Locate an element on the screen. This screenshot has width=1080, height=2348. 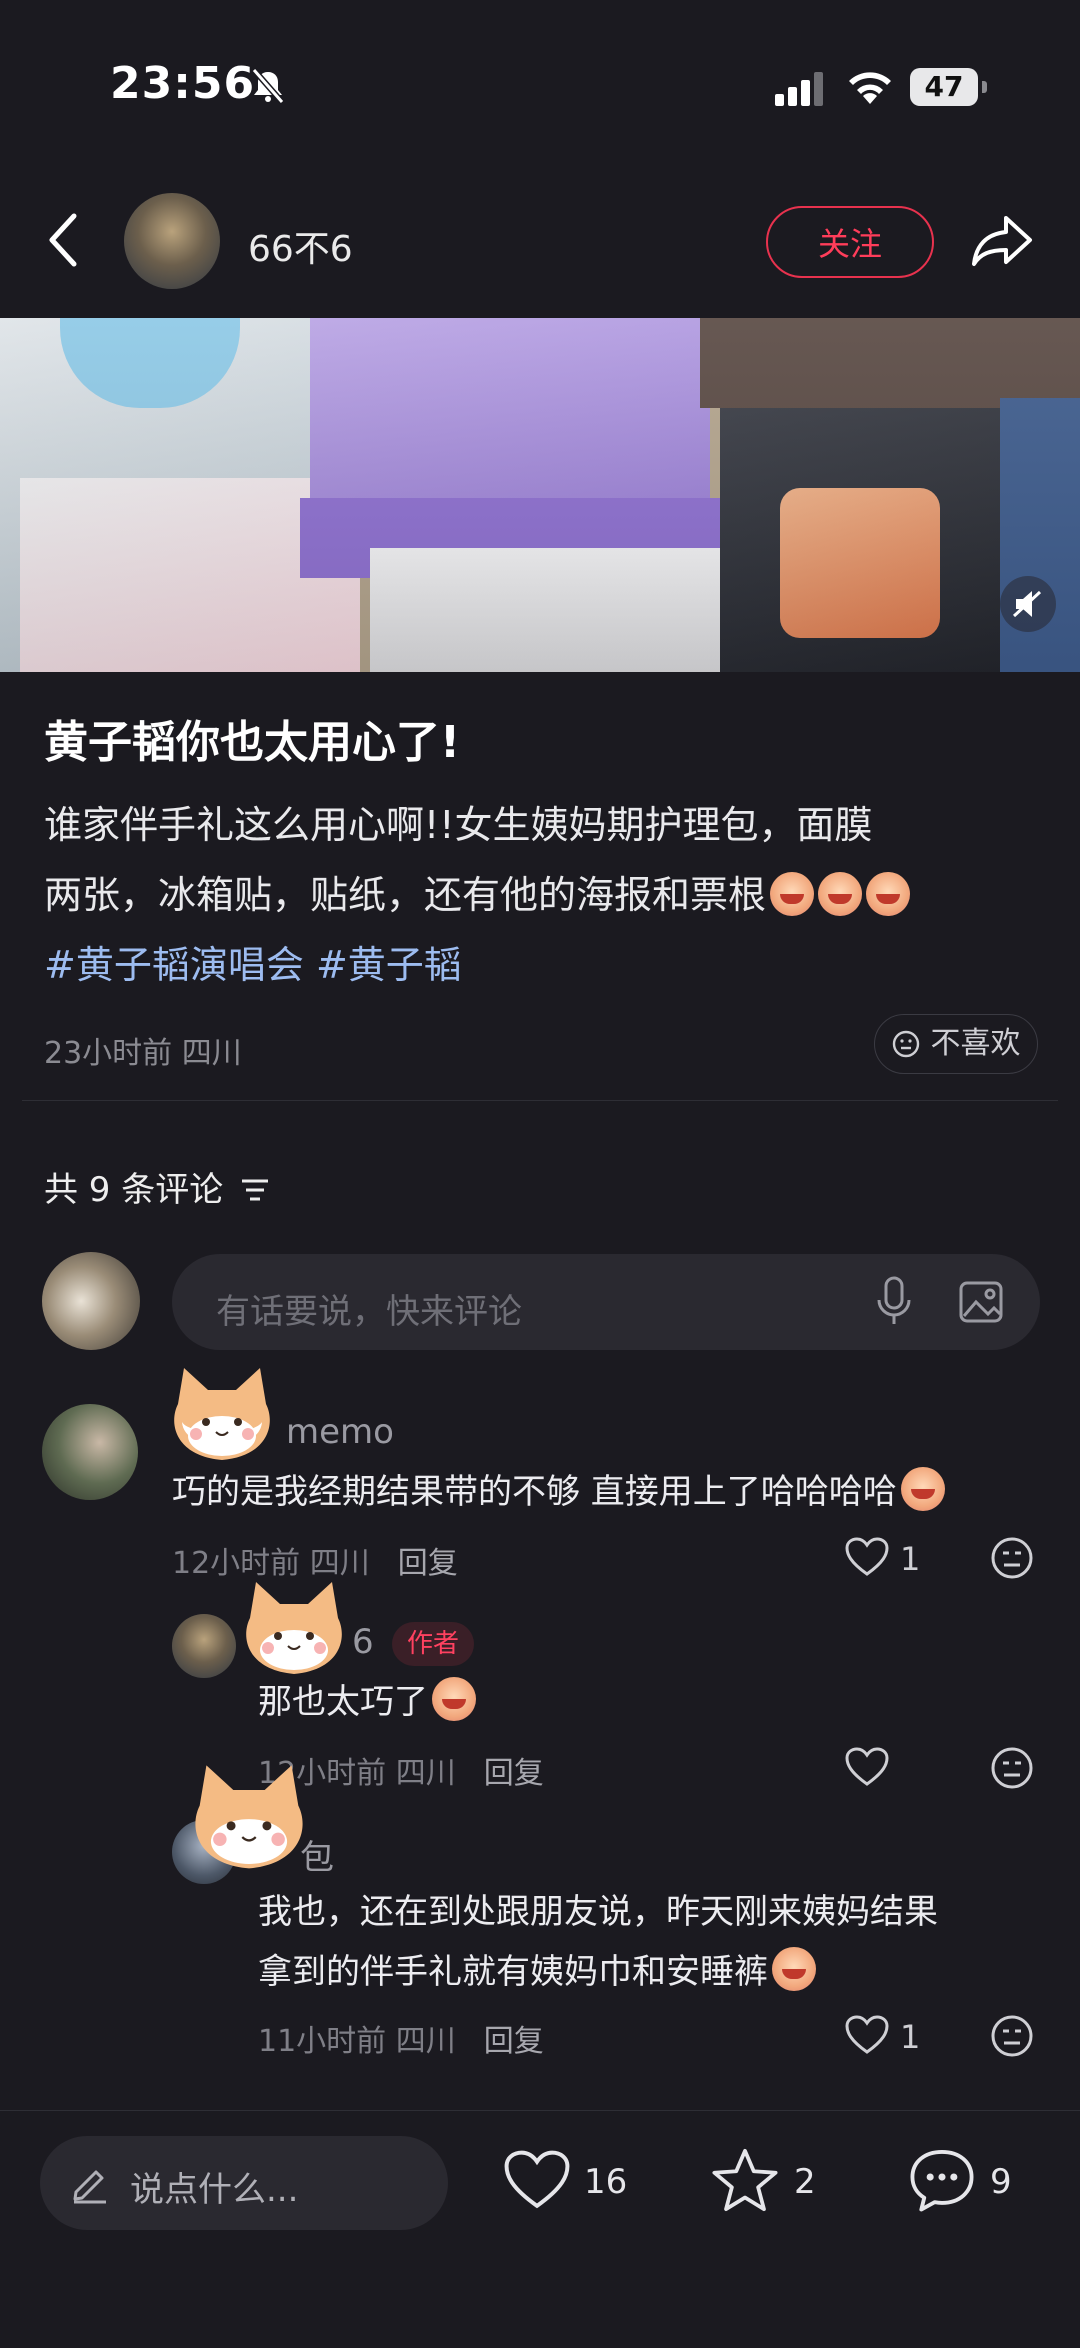
comment-time: 12小时前 is located at coordinates (236, 1563).